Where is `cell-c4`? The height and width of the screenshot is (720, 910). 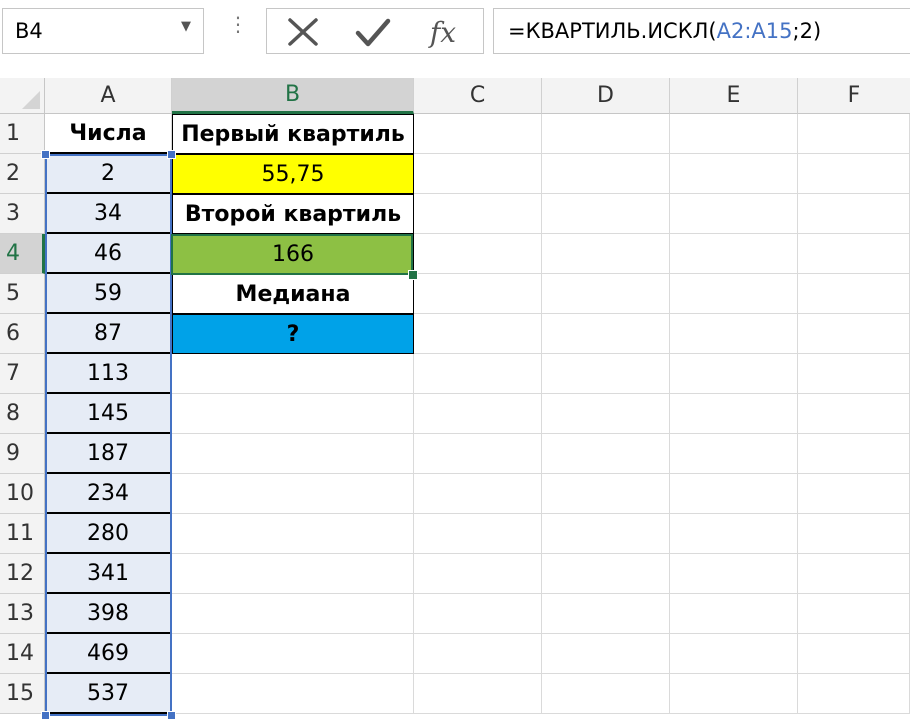
cell-c4 is located at coordinates (478, 254).